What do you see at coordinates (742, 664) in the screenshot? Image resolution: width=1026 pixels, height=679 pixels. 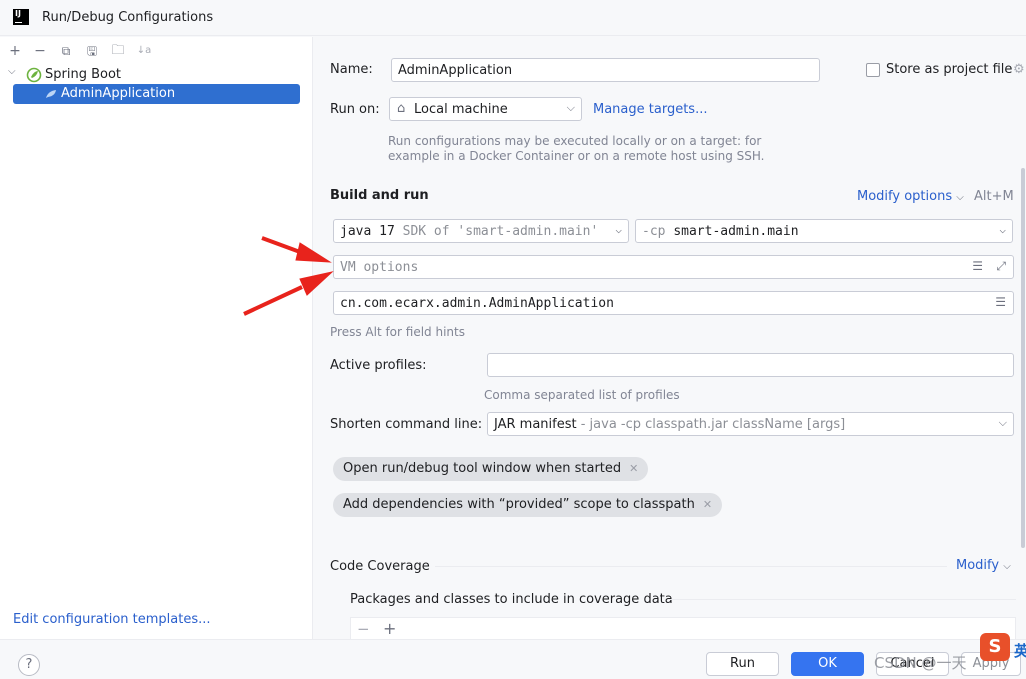 I see `run-button: Run` at bounding box center [742, 664].